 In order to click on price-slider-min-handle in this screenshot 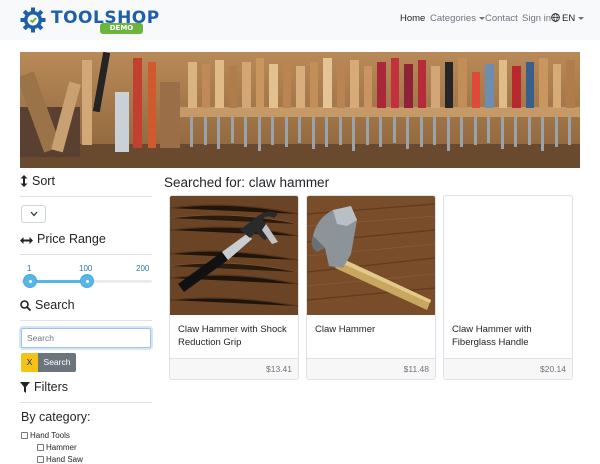, I will do `click(30, 281)`.